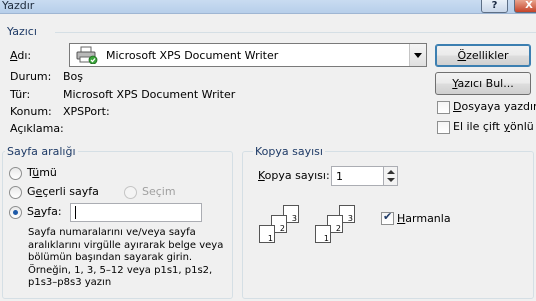 This screenshot has height=301, width=536. What do you see at coordinates (130, 192) in the screenshot?
I see `page-range-selection-radio` at bounding box center [130, 192].